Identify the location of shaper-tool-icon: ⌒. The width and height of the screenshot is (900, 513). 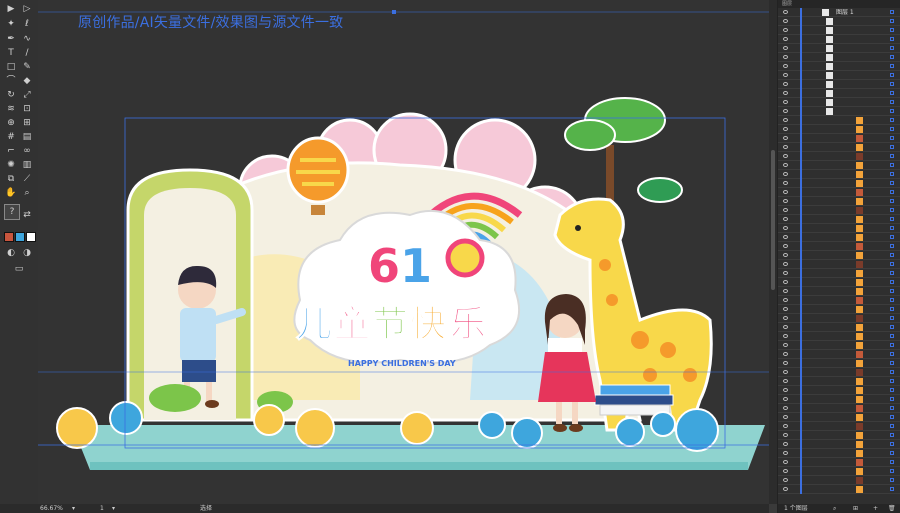
(11, 81).